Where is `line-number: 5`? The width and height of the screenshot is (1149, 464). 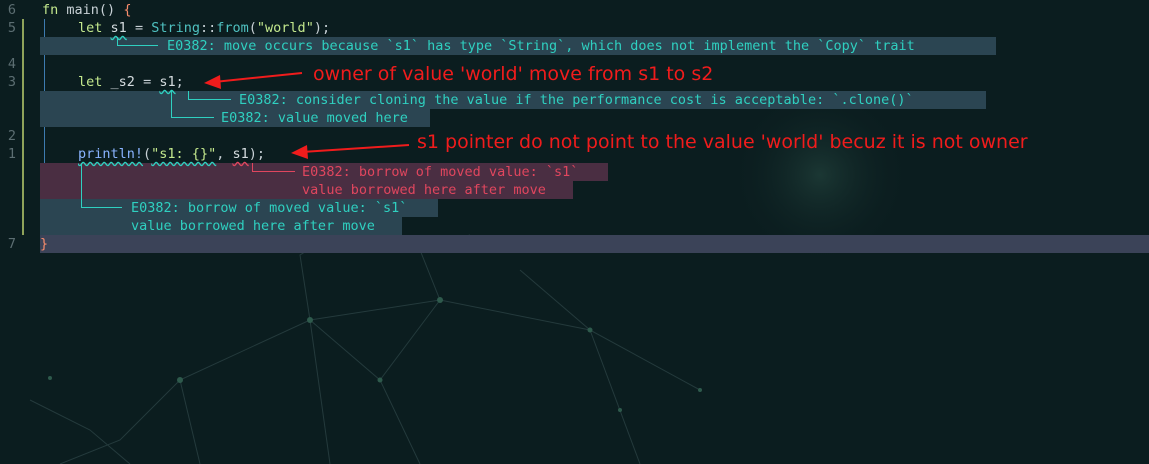 line-number: 5 is located at coordinates (11, 28).